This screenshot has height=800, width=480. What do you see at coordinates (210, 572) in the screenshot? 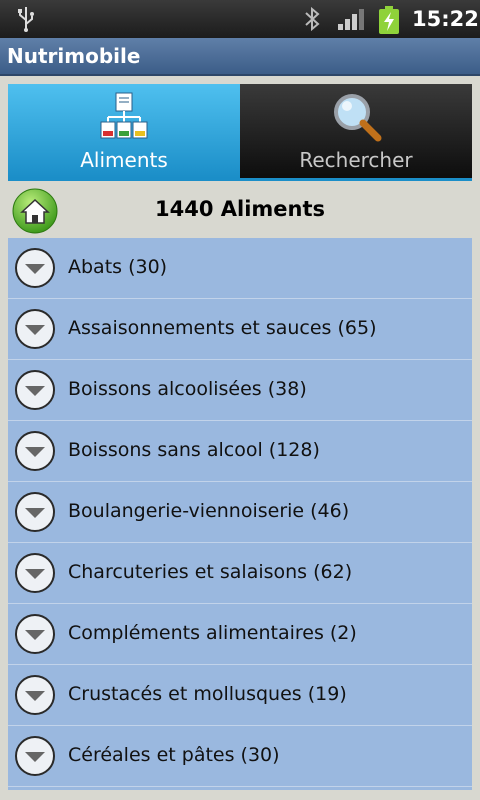
I see `list-item-label: Charcuteries et salaisons (62)` at bounding box center [210, 572].